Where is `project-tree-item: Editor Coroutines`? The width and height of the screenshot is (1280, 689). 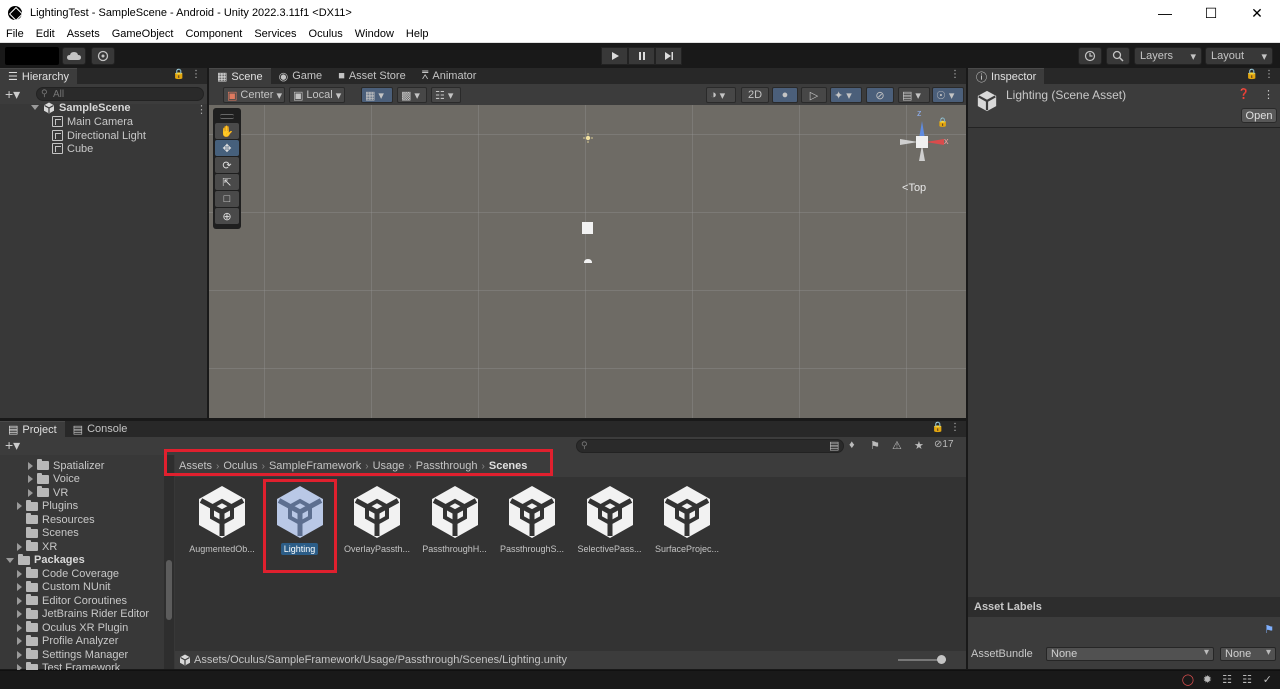 project-tree-item: Editor Coroutines is located at coordinates (72, 600).